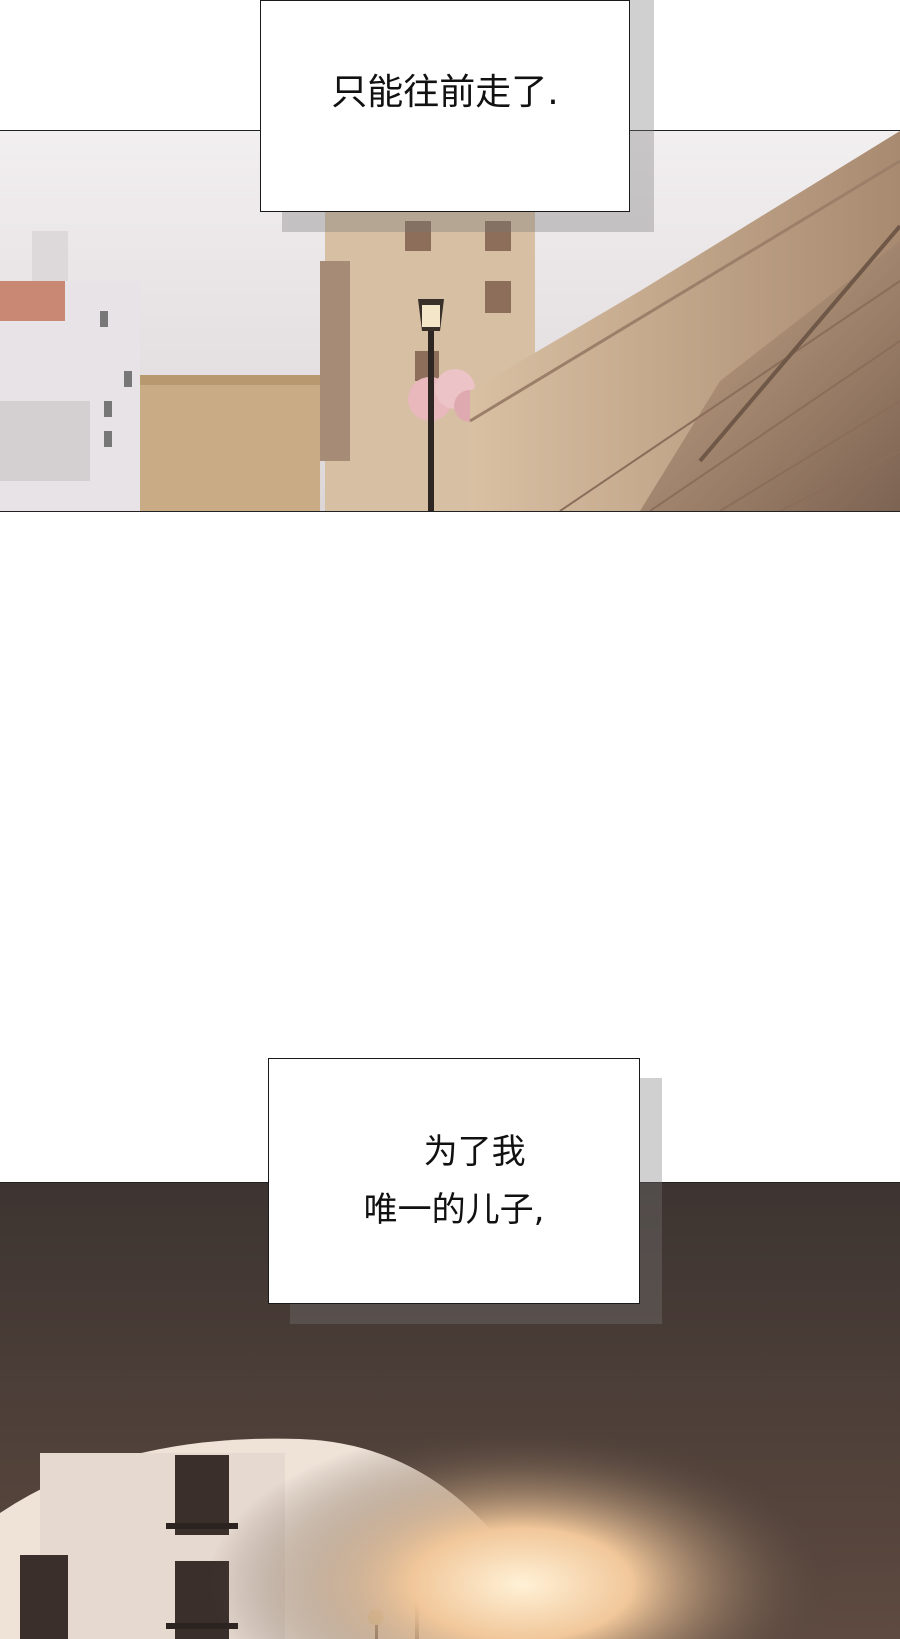 This screenshot has height=1639, width=900. I want to click on caption-text: 唯一的儿子,, so click(454, 1210).